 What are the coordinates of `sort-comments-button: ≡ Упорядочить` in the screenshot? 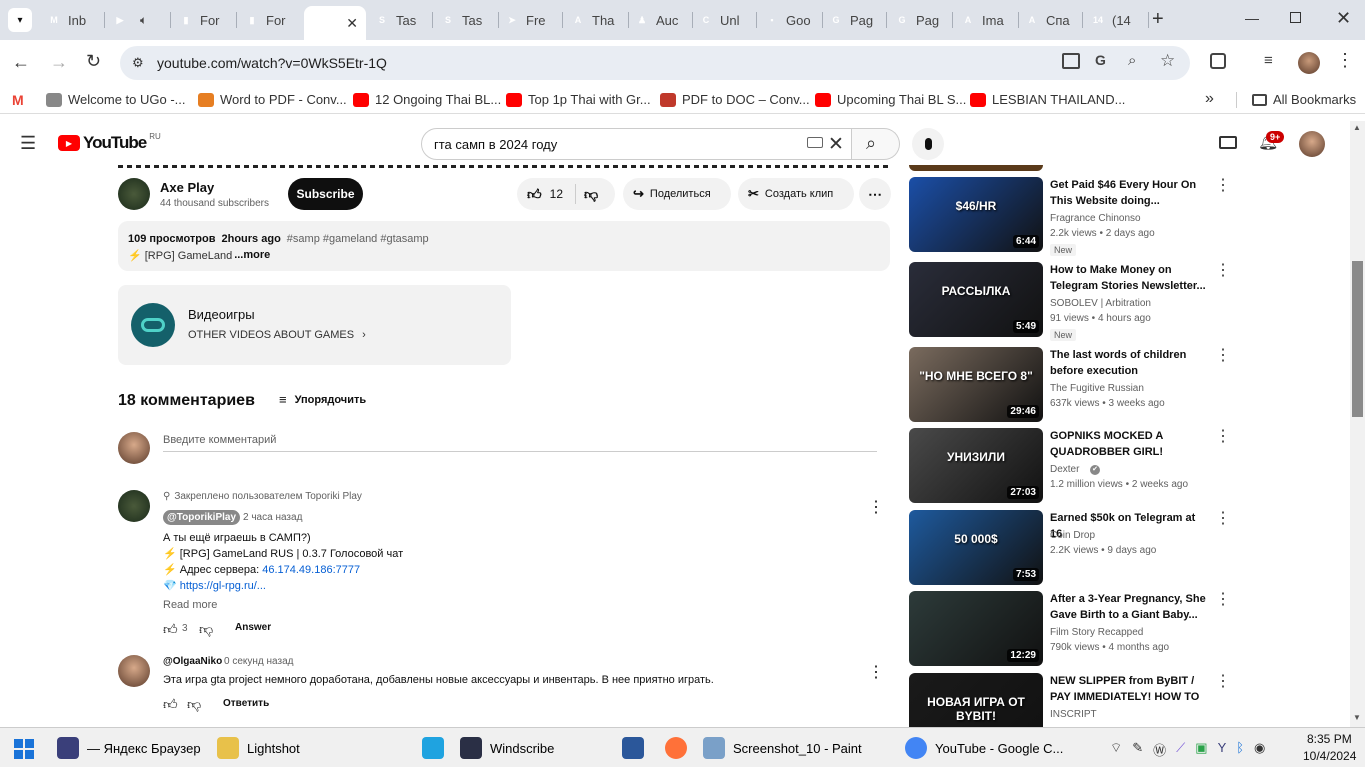 It's located at (322, 399).